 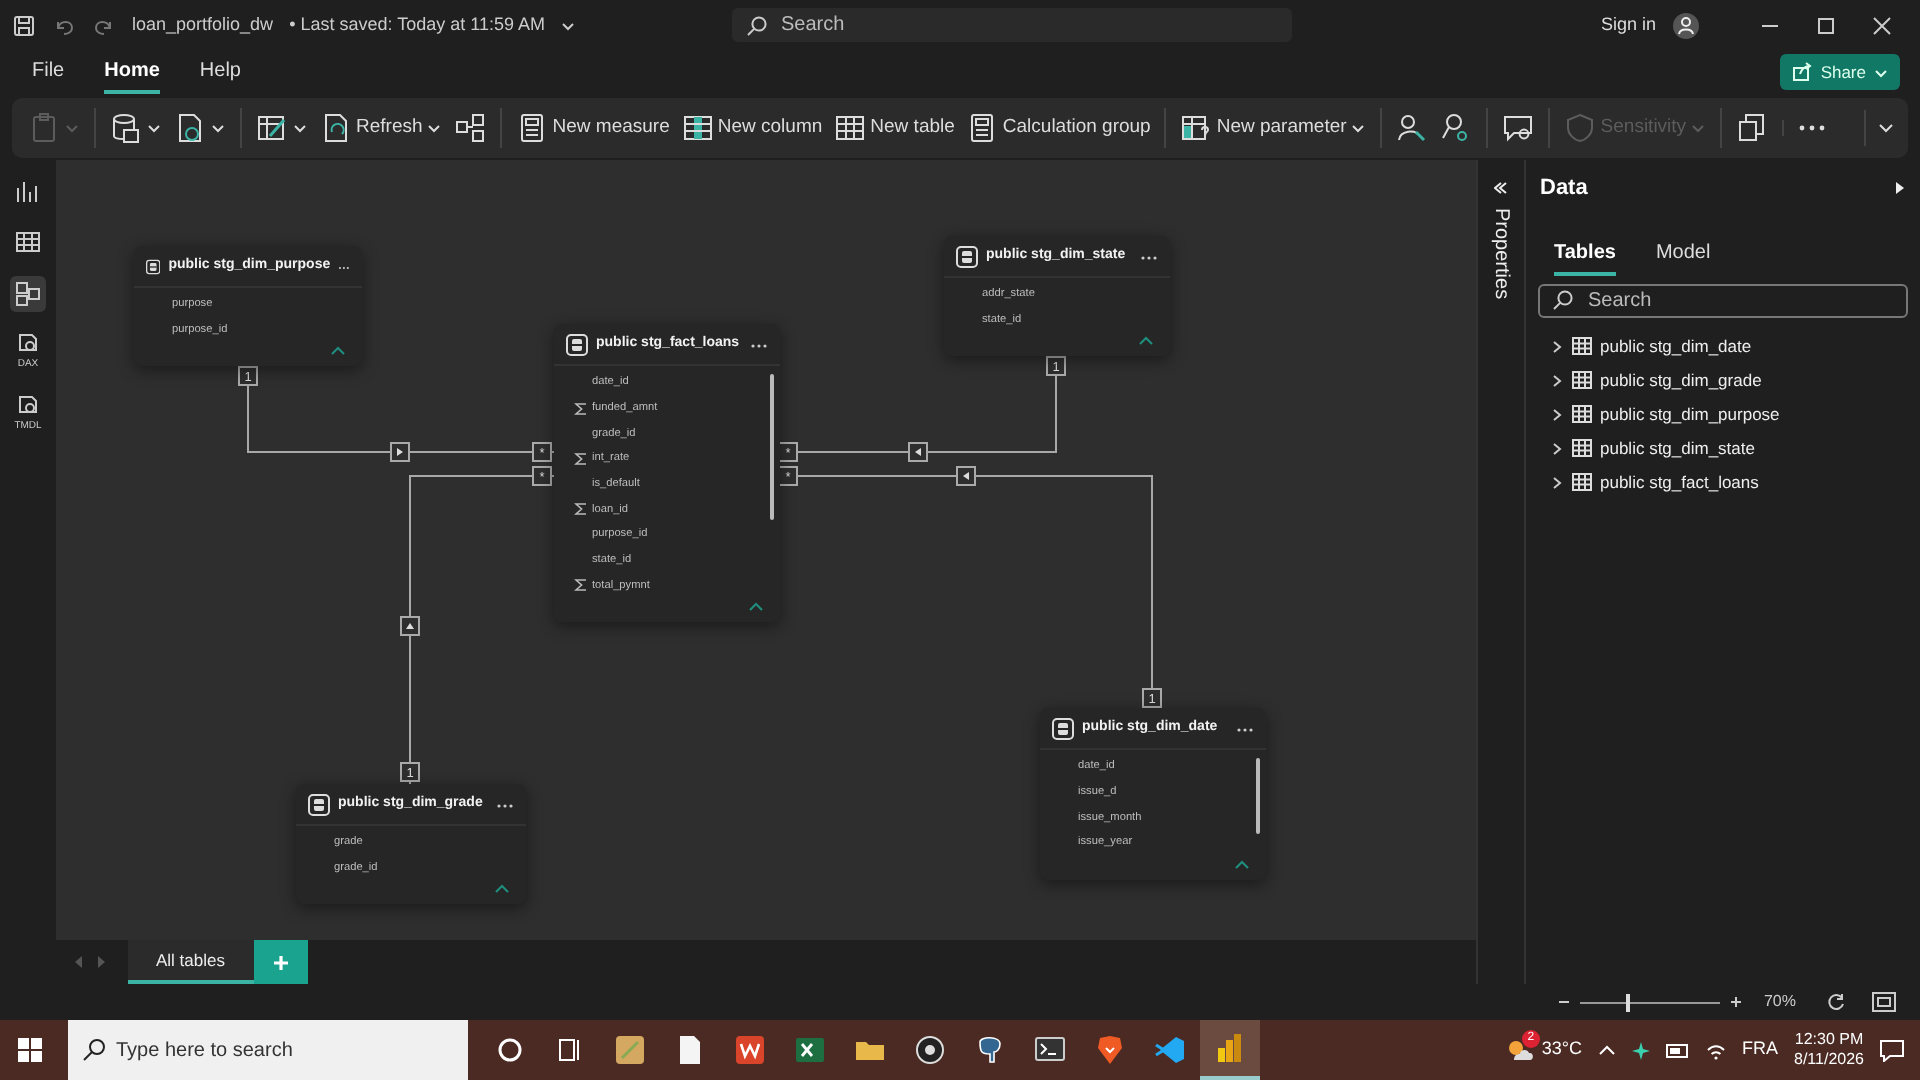 What do you see at coordinates (276, 128) in the screenshot?
I see `grid-pencil-button` at bounding box center [276, 128].